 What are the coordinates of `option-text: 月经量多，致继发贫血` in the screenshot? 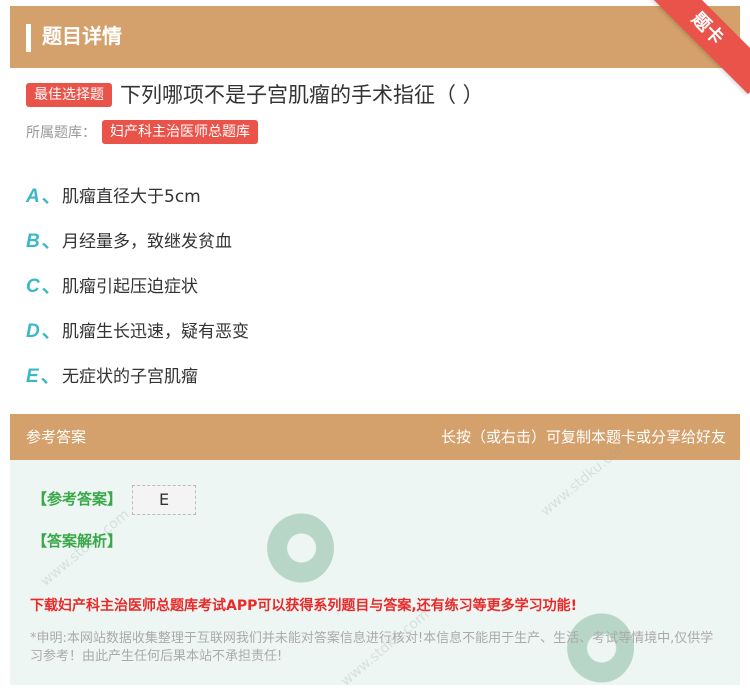 It's located at (147, 242).